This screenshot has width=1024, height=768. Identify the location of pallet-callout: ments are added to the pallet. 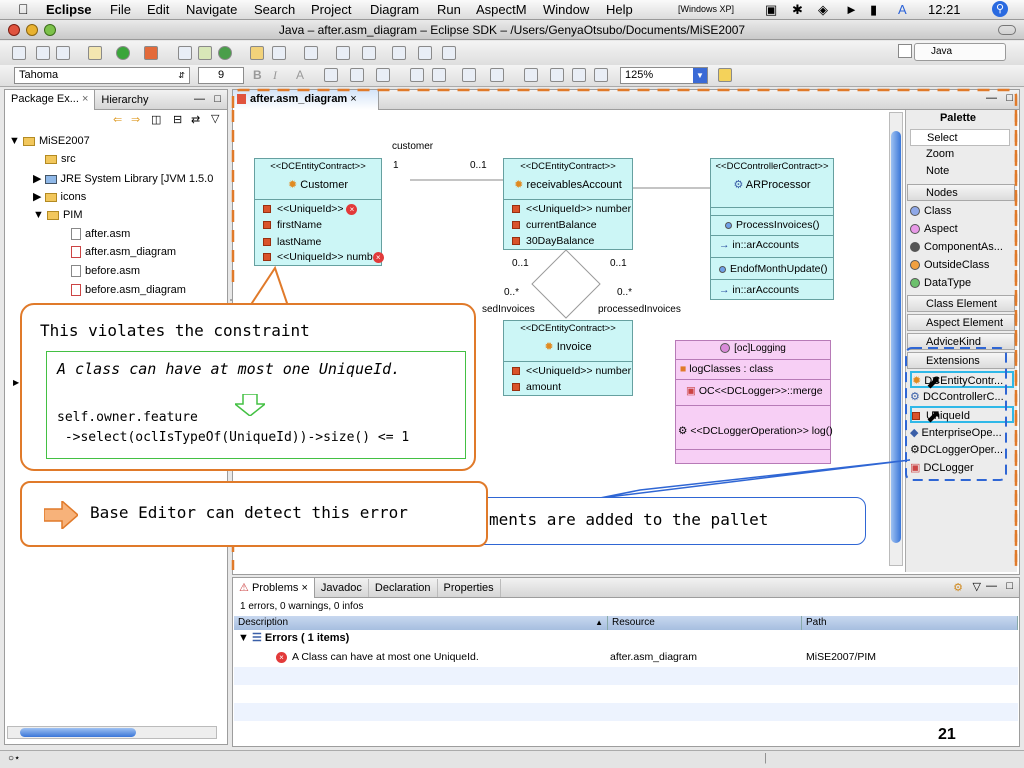
(668, 521).